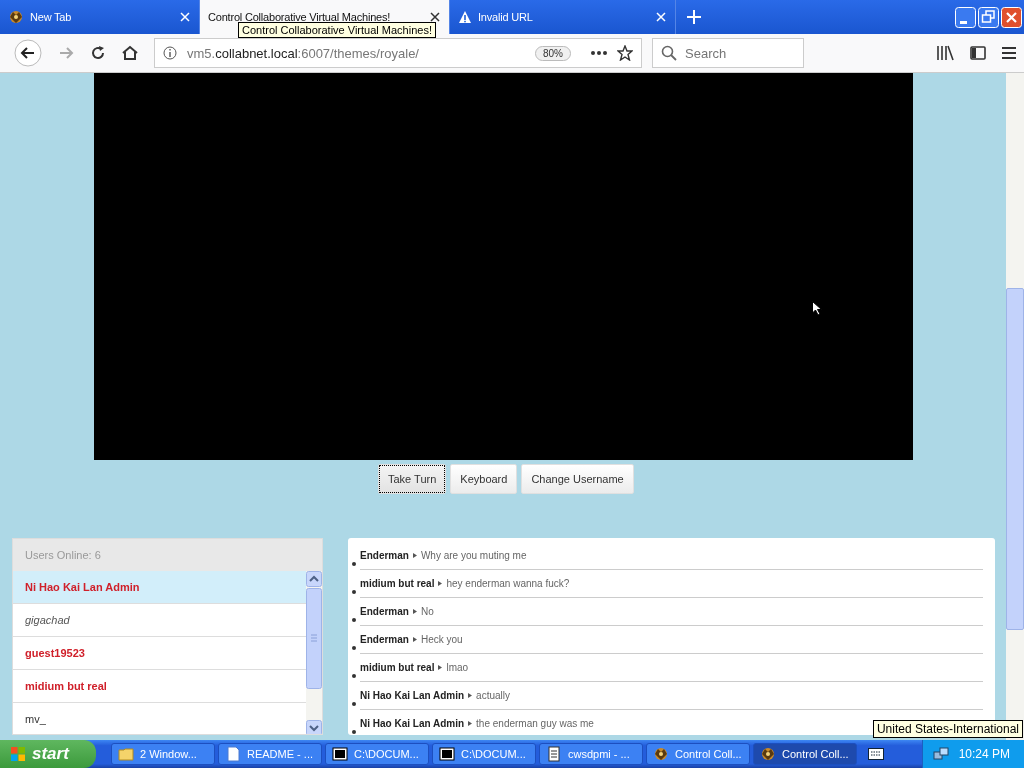 Image resolution: width=1024 pixels, height=768 pixels. I want to click on search-icon, so click(669, 53).